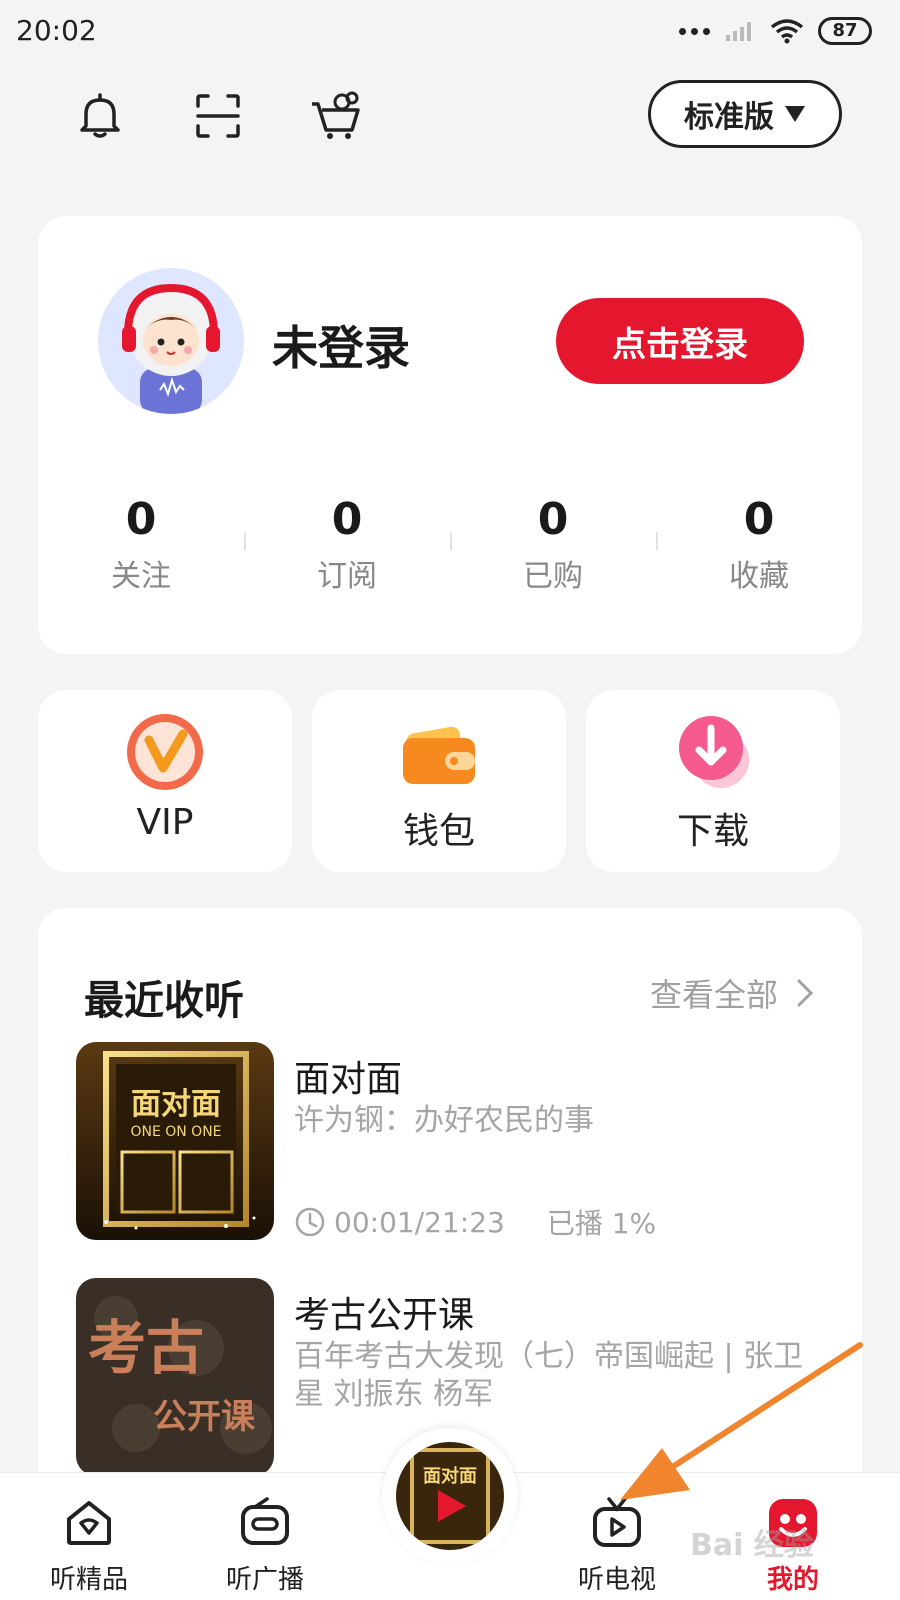 Image resolution: width=900 pixels, height=1600 pixels. Describe the element at coordinates (795, 114) in the screenshot. I see `dropdown-triangle-icon` at that location.